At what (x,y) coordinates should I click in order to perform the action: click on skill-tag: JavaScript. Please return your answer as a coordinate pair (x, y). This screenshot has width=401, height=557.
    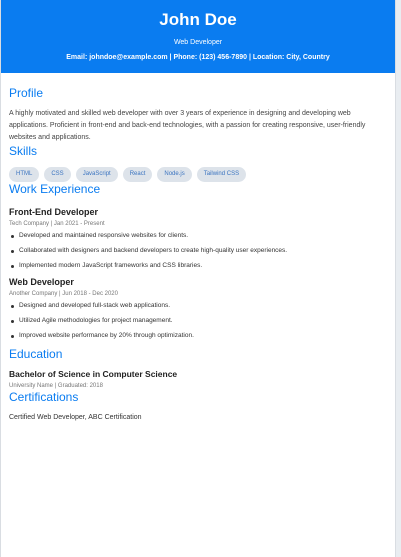
    Looking at the image, I should click on (96, 174).